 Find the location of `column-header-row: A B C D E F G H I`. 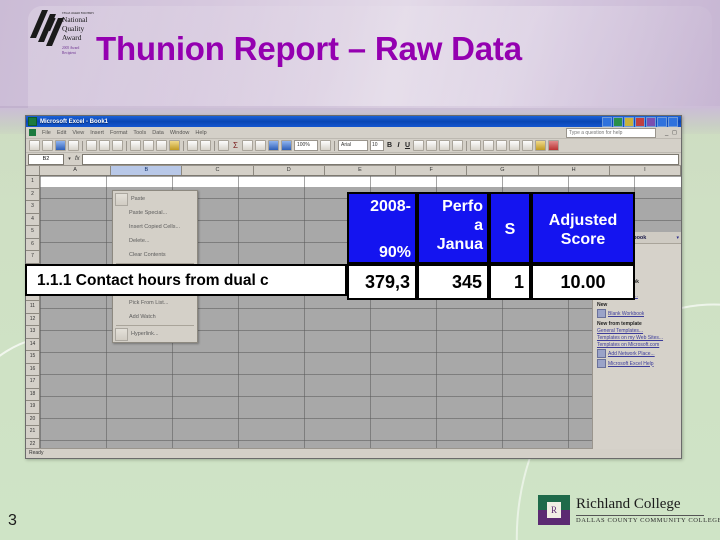

column-header-row: A B C D E F G H I is located at coordinates (353, 171).